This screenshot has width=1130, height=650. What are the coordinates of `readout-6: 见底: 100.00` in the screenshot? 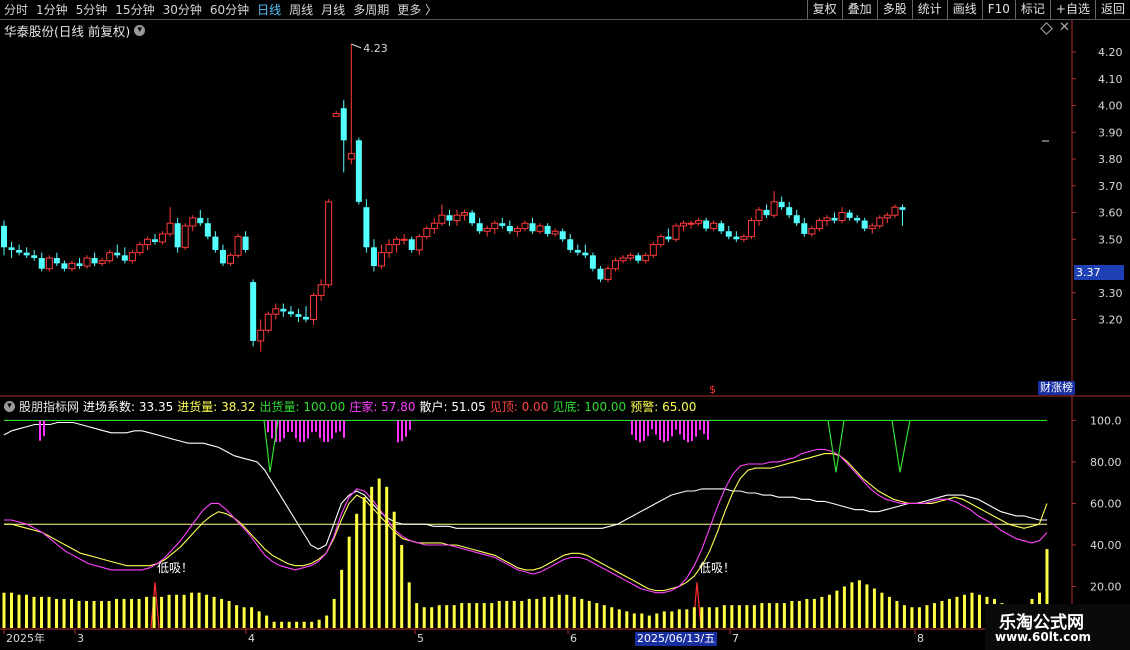 It's located at (589, 406).